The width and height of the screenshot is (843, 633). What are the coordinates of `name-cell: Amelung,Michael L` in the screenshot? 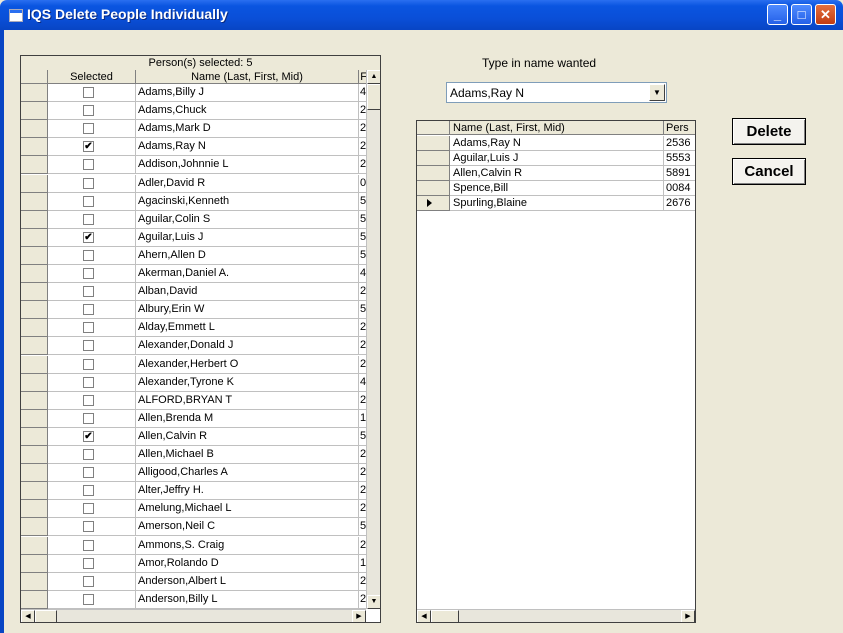 It's located at (247, 509).